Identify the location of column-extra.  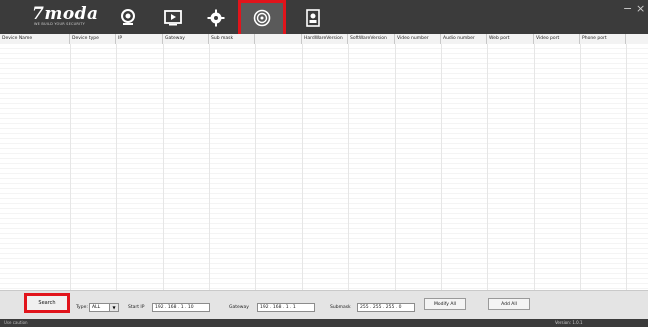
(637, 39).